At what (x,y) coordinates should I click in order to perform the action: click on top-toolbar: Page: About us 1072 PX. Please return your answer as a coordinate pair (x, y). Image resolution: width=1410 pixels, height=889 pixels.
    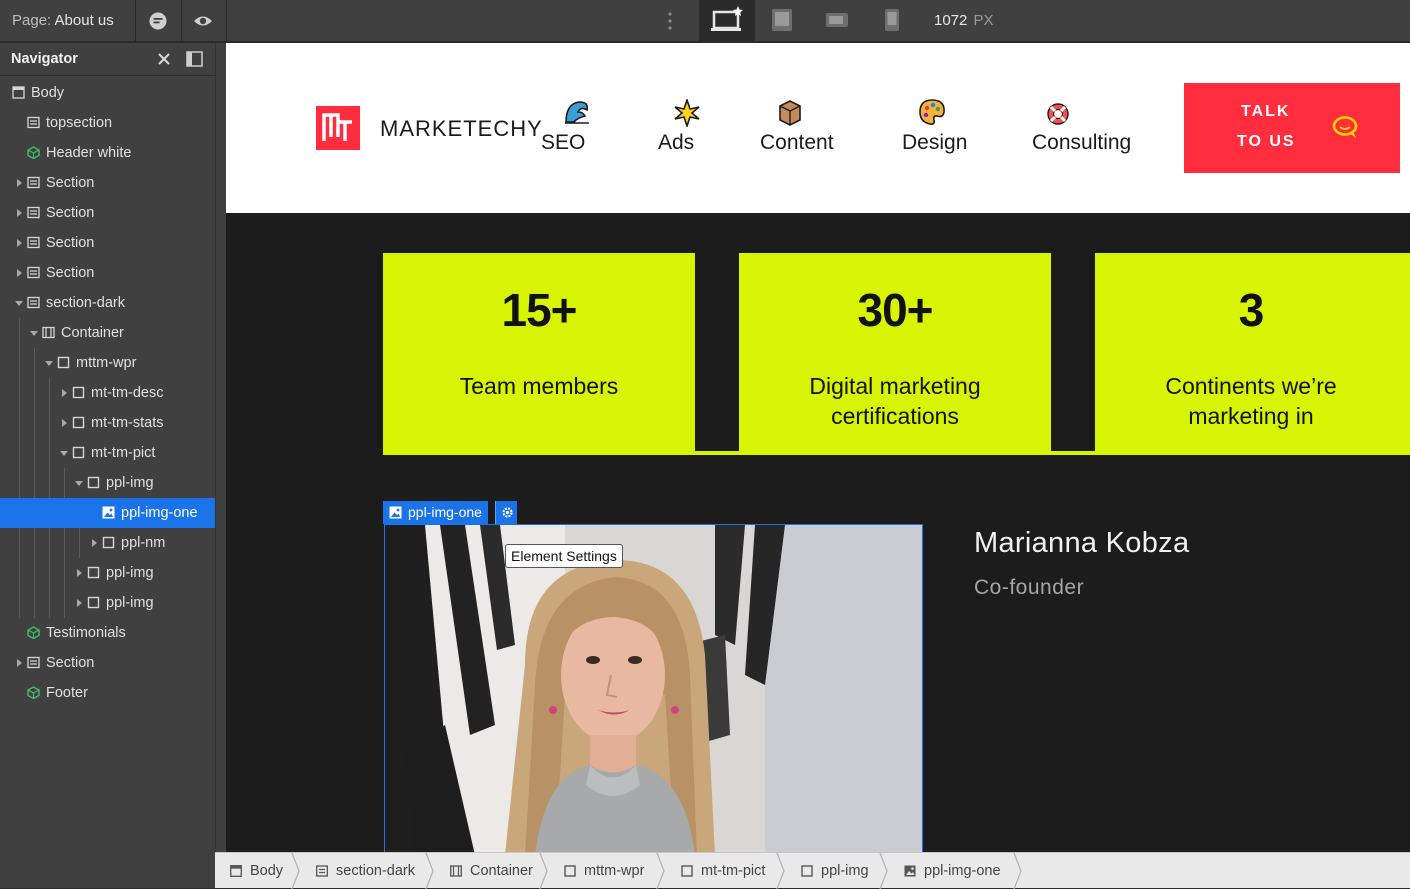
    Looking at the image, I should click on (705, 21).